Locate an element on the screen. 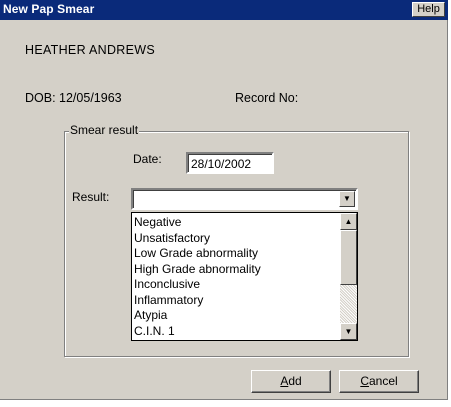  list-item: Inflammatory is located at coordinates (234, 301).